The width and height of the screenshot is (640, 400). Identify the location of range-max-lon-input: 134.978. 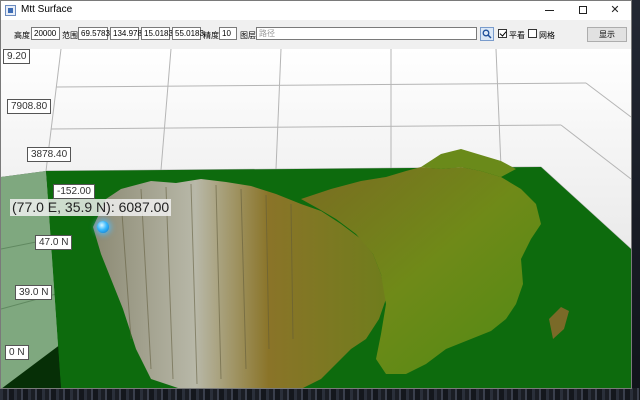
(126, 33).